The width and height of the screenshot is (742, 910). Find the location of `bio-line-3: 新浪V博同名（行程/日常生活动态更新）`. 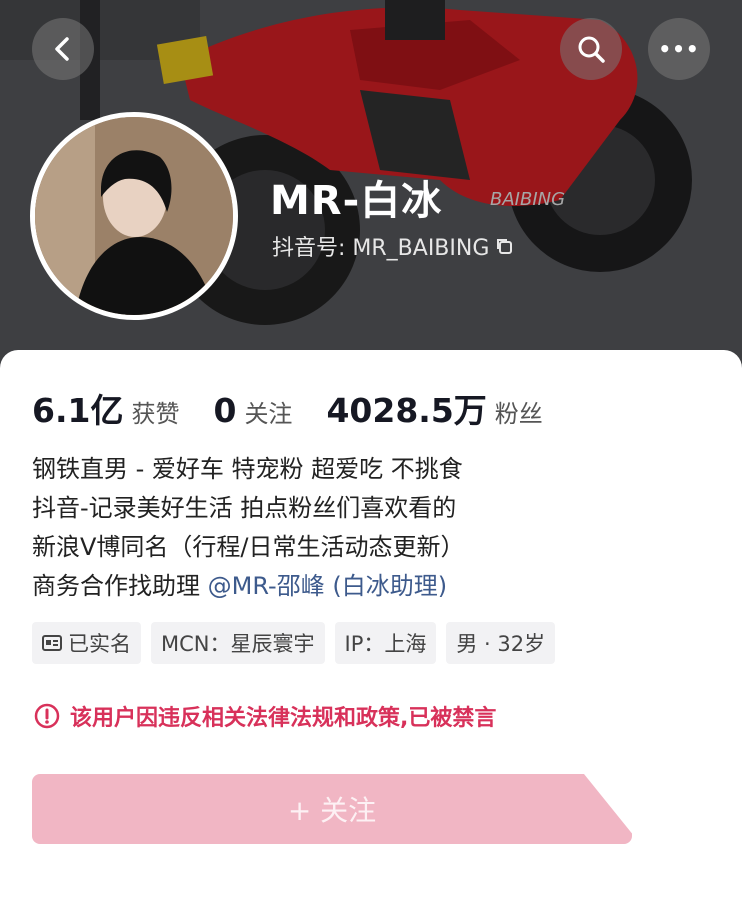

bio-line-3: 新浪V博同名（行程/日常生活动态更新） is located at coordinates (248, 547).